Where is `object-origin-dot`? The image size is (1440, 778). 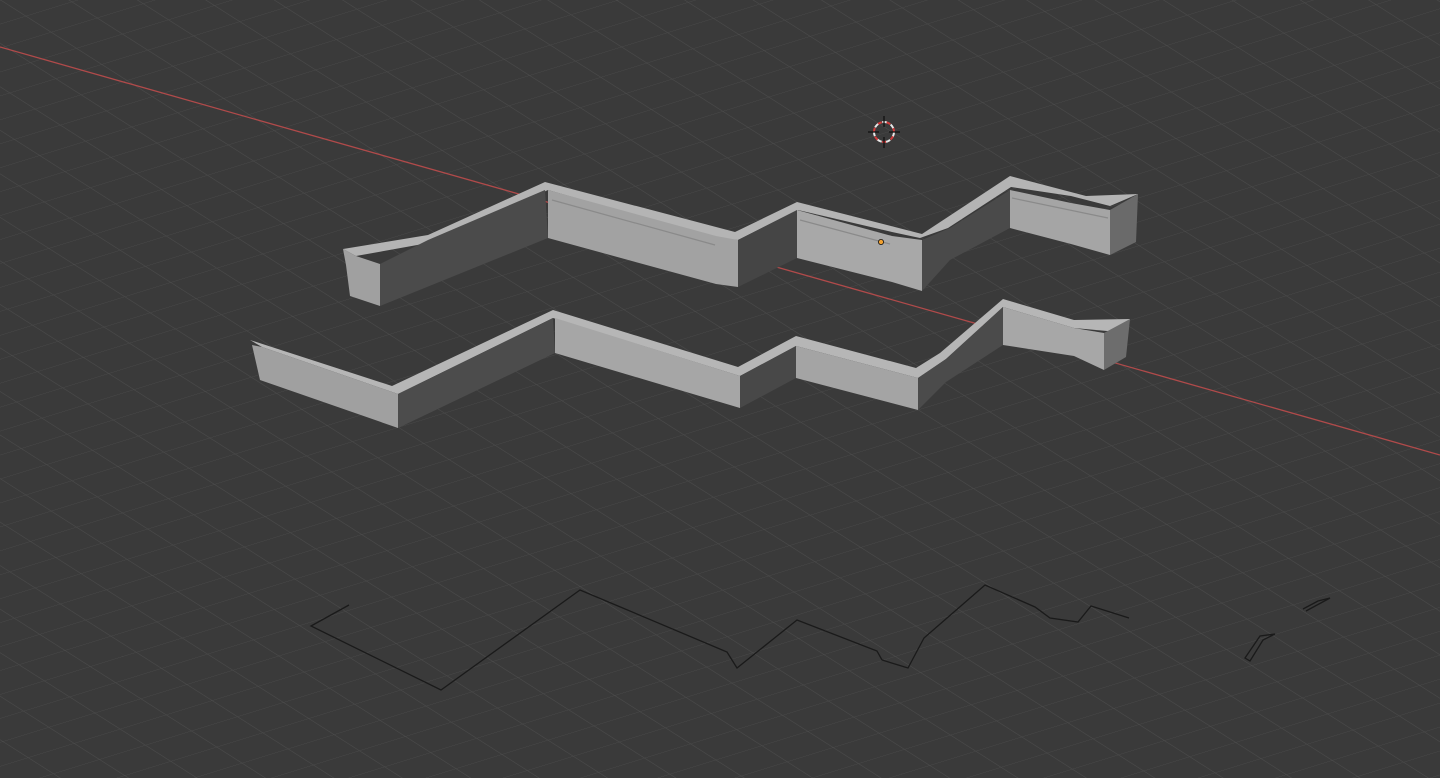 object-origin-dot is located at coordinates (881, 241).